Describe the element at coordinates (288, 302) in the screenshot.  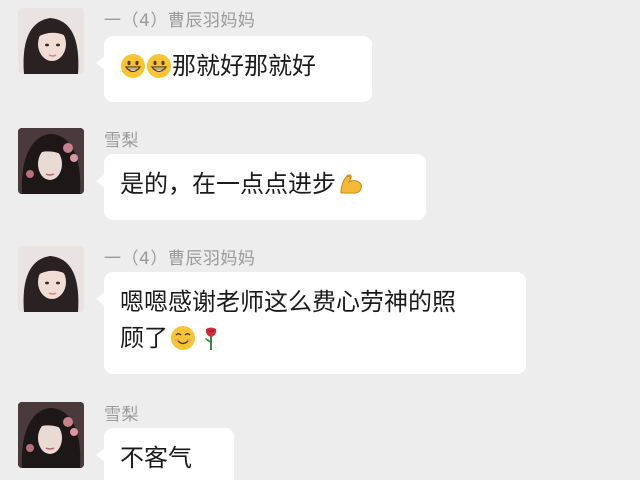
I see `message-text-line-1: 嗯嗯感谢老师这么费心劳神的照` at that location.